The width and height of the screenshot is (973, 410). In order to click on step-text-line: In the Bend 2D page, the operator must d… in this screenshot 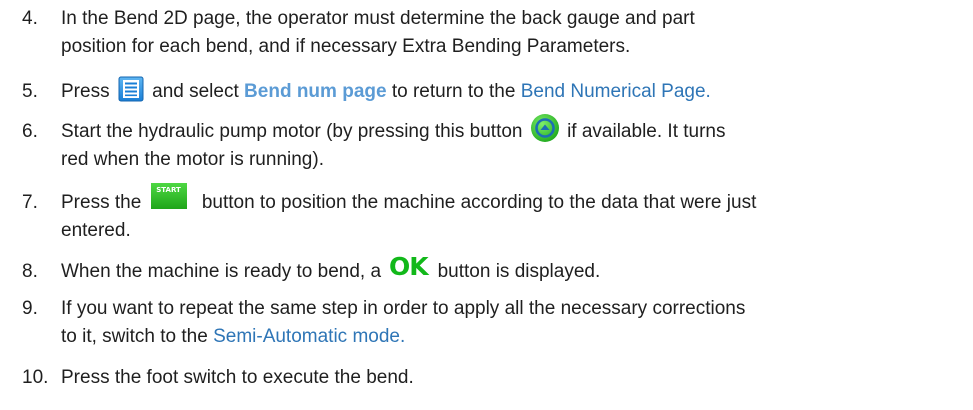, I will do `click(378, 18)`.